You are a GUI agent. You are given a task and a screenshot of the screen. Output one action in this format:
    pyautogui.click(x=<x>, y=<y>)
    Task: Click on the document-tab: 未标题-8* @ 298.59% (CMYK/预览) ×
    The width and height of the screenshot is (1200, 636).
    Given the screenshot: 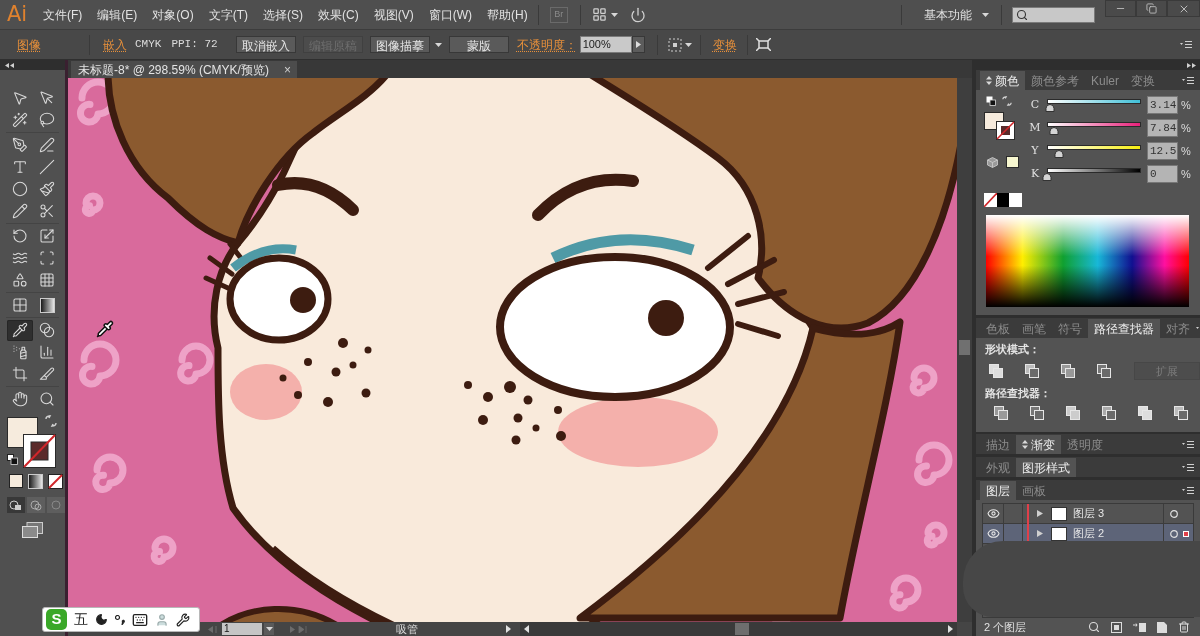 What is the action you would take?
    pyautogui.click(x=184, y=69)
    